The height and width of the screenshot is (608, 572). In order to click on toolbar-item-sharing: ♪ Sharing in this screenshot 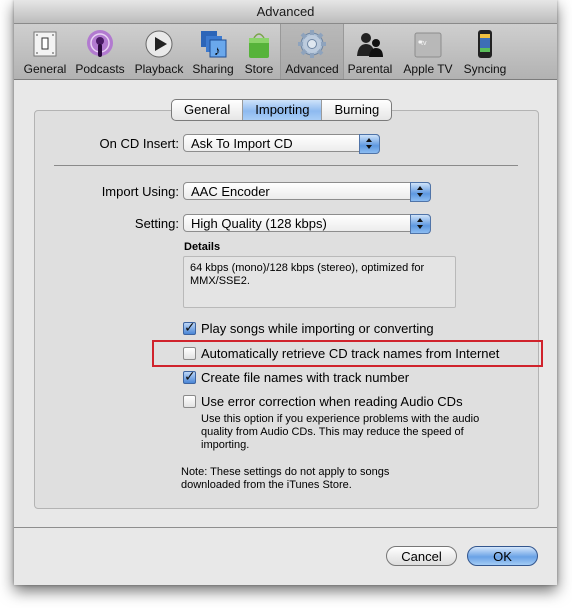, I will do `click(213, 51)`.